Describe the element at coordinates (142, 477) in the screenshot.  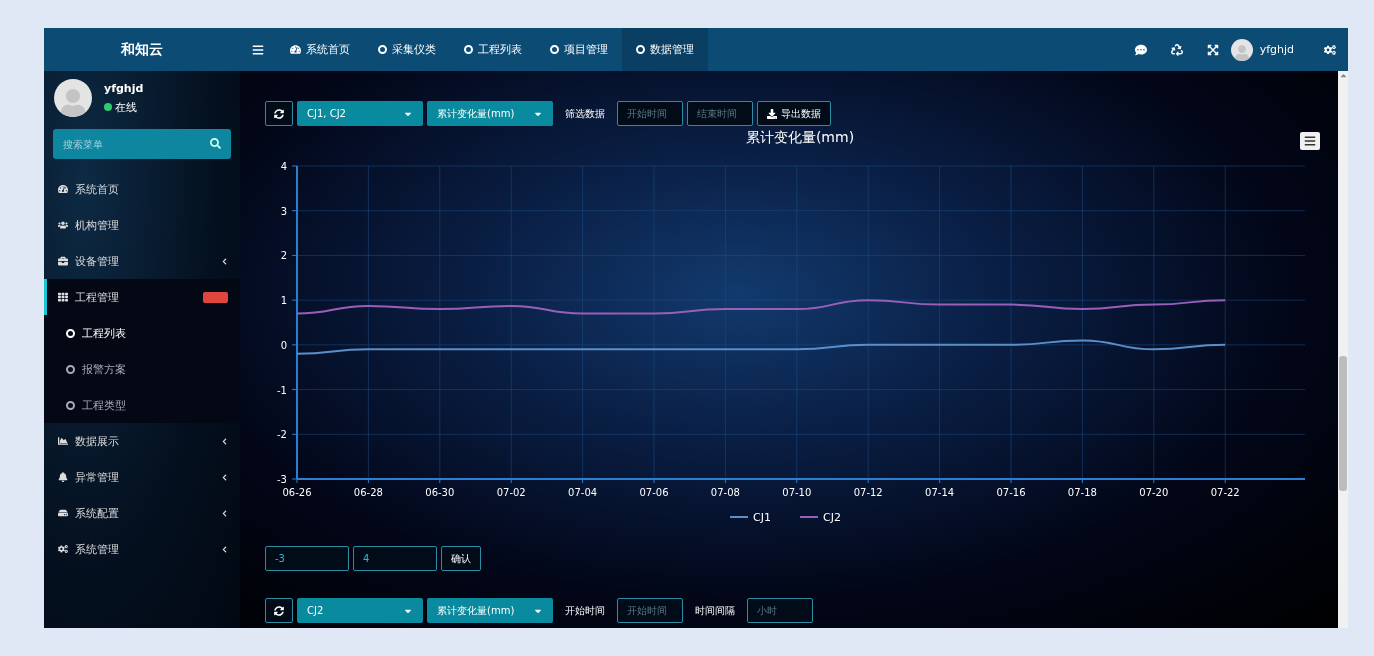
I see `sidebar-item: 异常管理` at that location.